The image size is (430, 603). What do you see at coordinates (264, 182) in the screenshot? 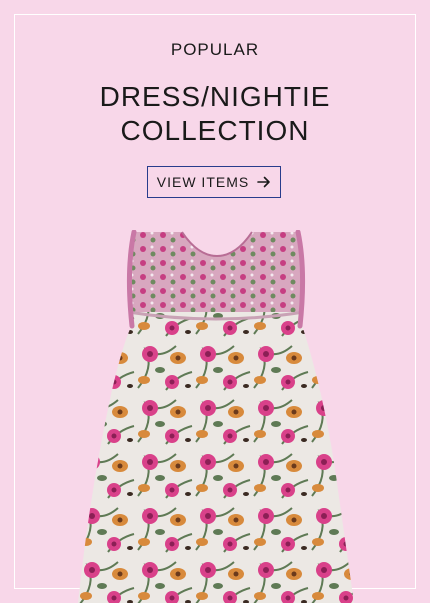
I see `arrow-right-icon` at bounding box center [264, 182].